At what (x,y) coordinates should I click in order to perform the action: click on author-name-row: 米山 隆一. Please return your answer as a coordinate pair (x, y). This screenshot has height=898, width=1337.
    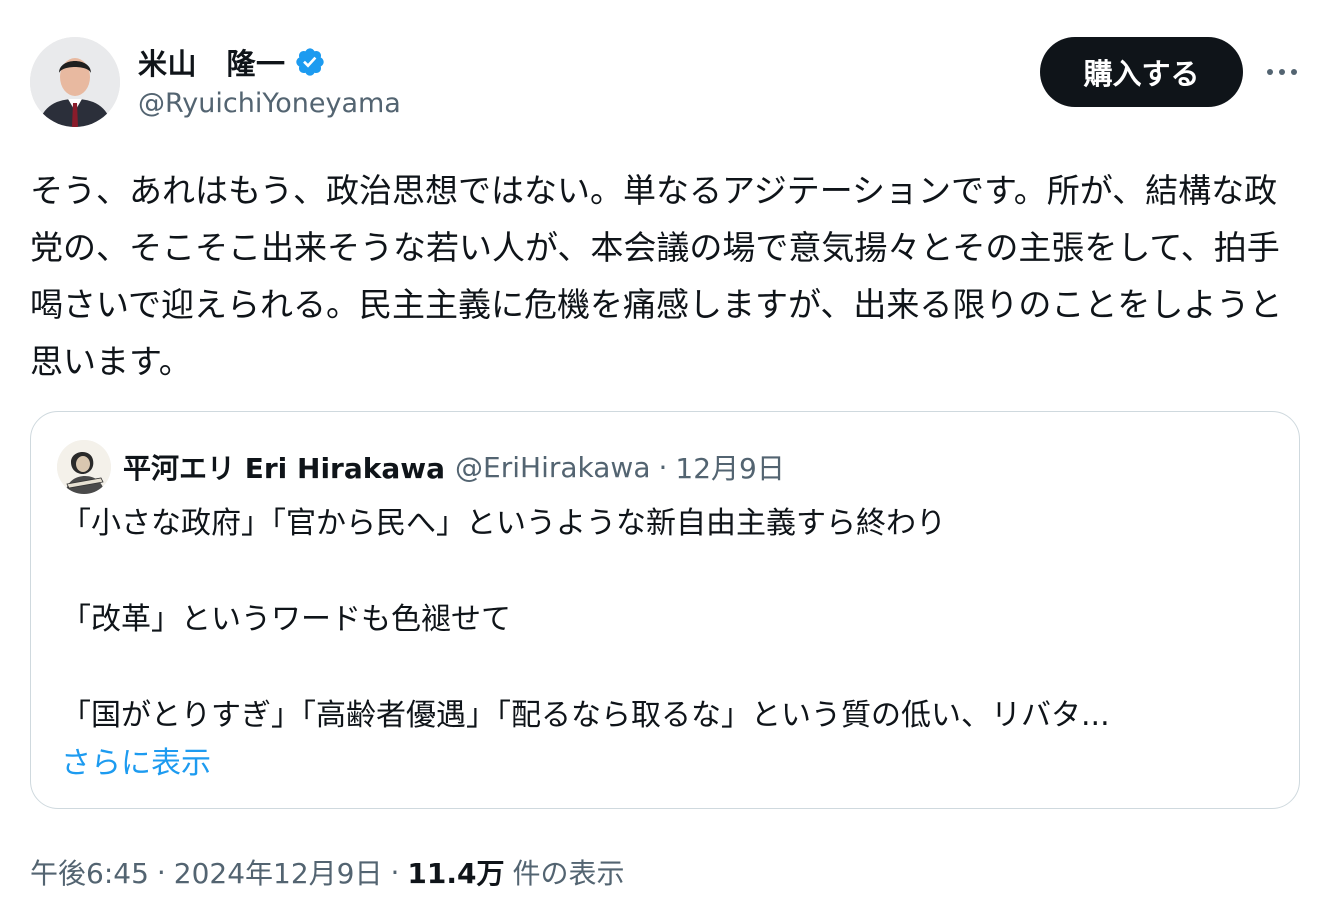
    Looking at the image, I should click on (232, 62).